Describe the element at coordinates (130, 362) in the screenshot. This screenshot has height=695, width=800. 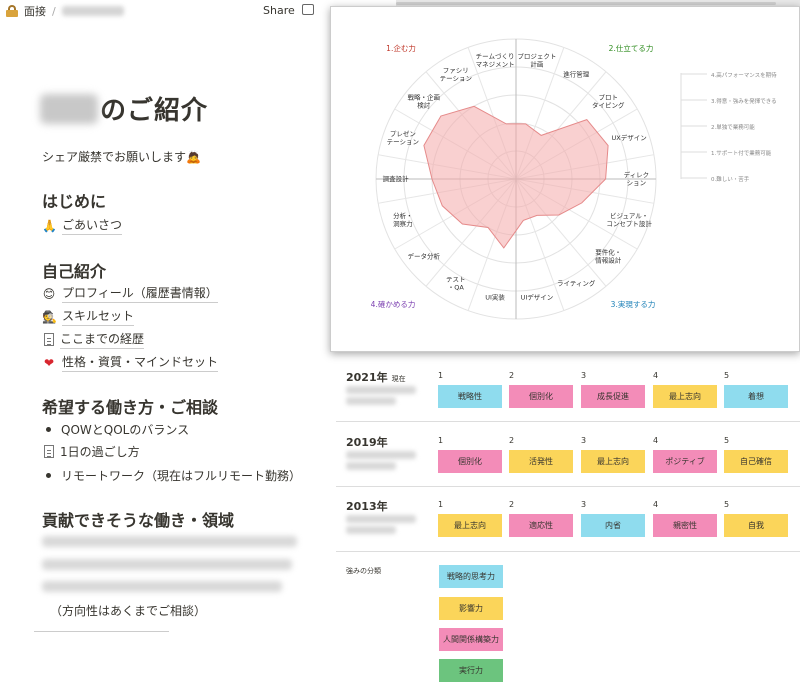
I see `link-personality: ❤ 性格・資質・マインドセット` at that location.